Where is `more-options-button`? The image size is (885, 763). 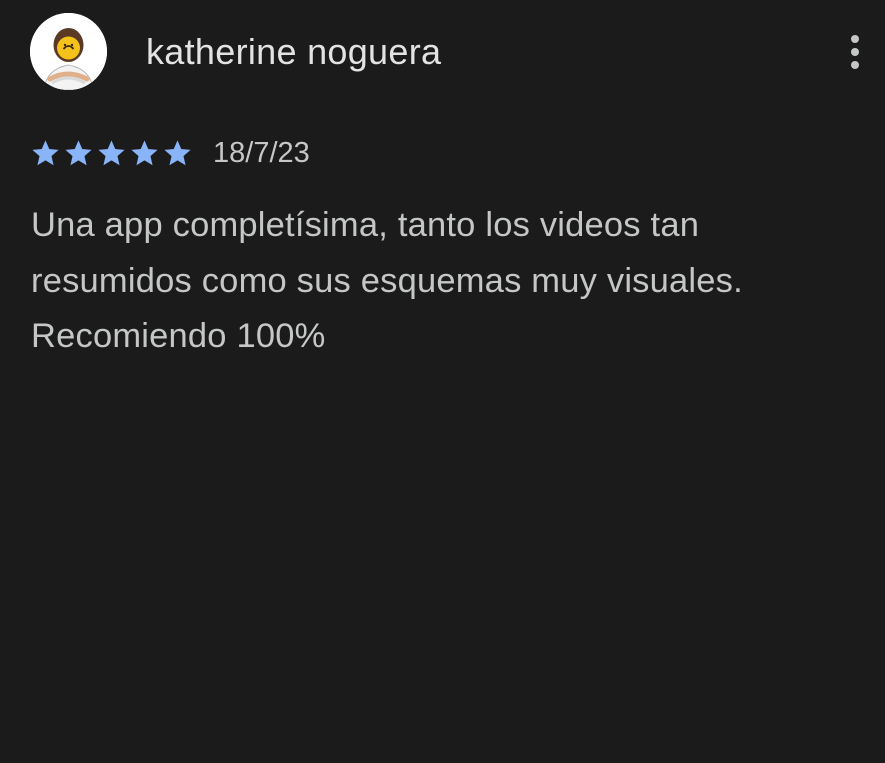 more-options-button is located at coordinates (855, 52).